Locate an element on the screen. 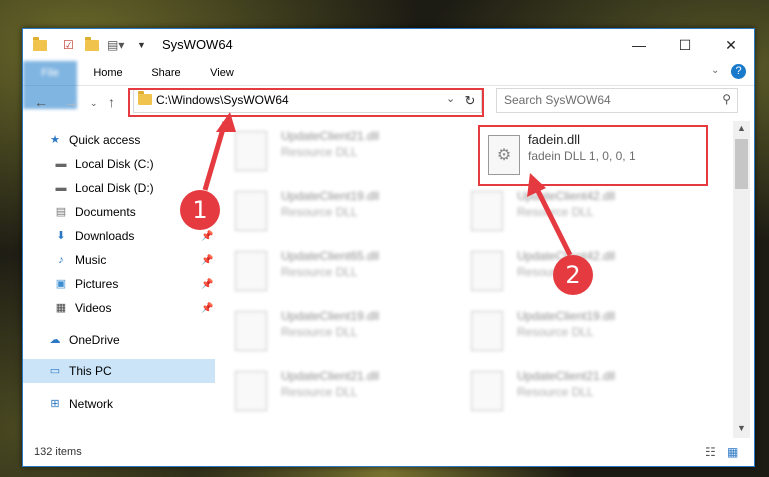  step-marker-2: 2 is located at coordinates (573, 275).